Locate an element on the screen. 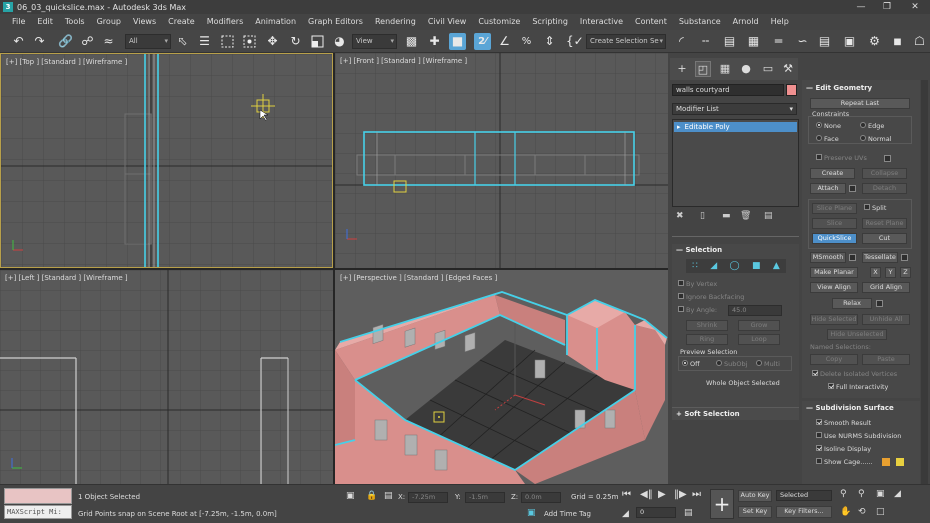 The width and height of the screenshot is (930, 523). menu-animation: Animation is located at coordinates (275, 22).